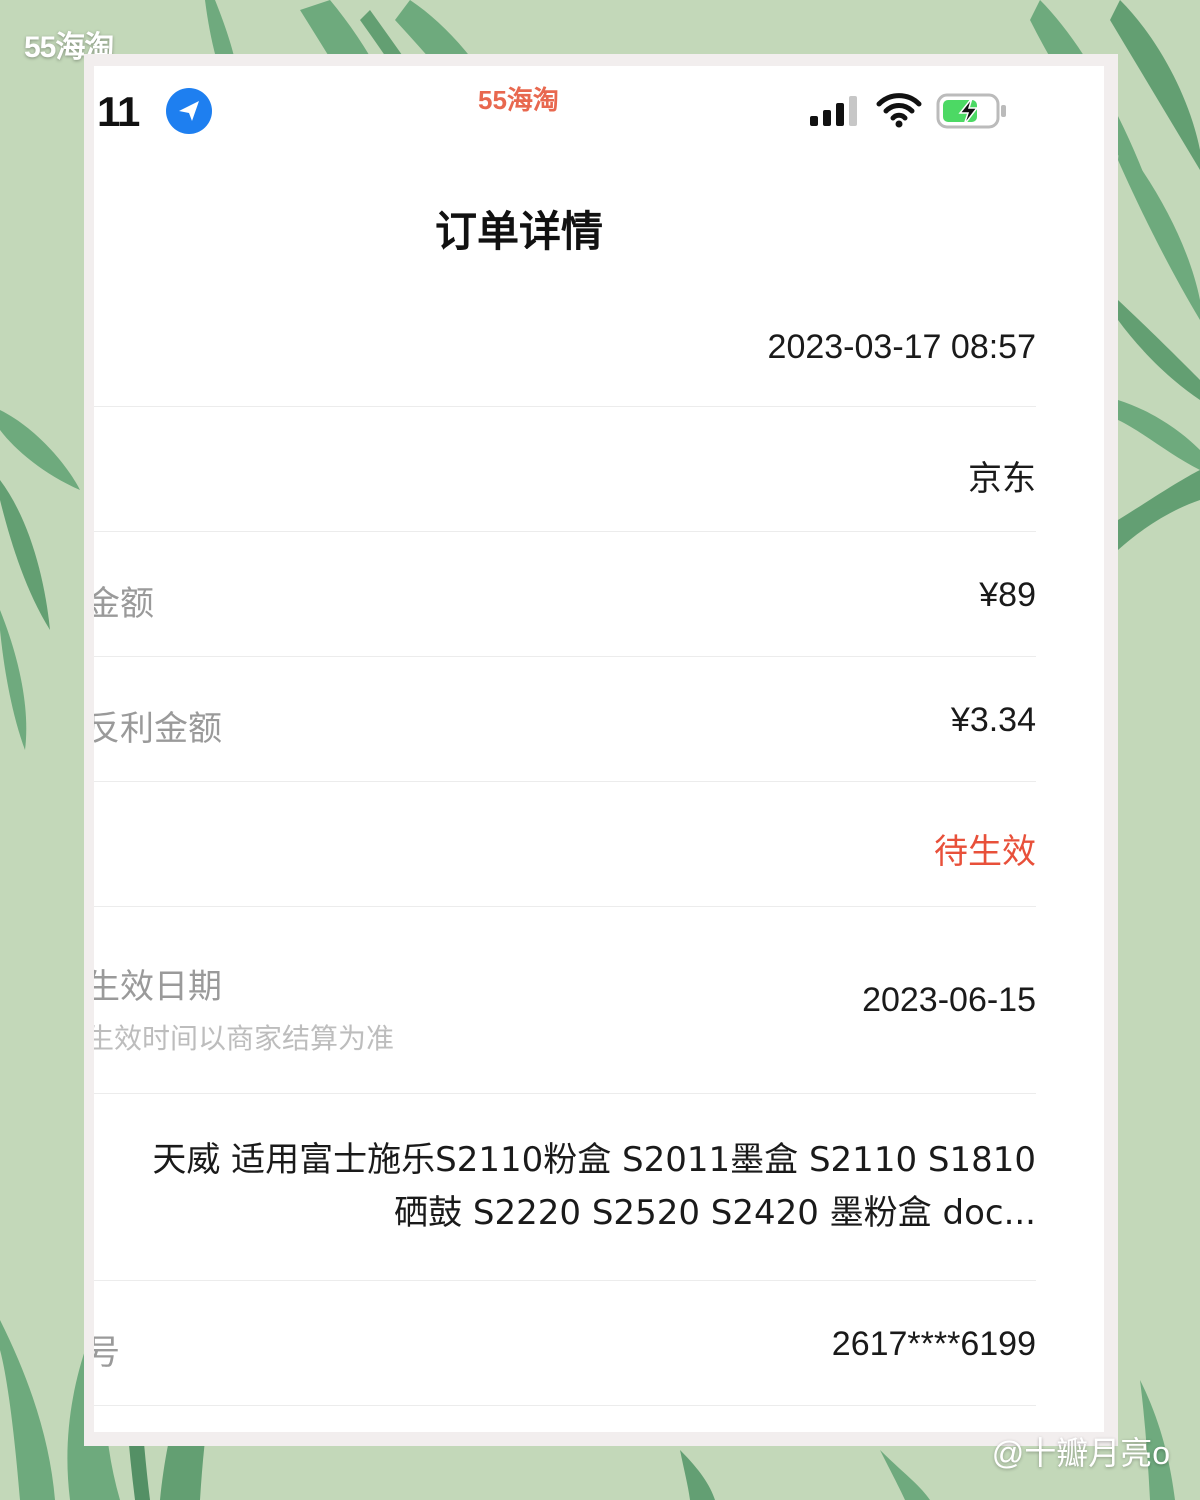 The width and height of the screenshot is (1200, 1500). Describe the element at coordinates (107, 1353) in the screenshot. I see `order-number-label: 号` at that location.